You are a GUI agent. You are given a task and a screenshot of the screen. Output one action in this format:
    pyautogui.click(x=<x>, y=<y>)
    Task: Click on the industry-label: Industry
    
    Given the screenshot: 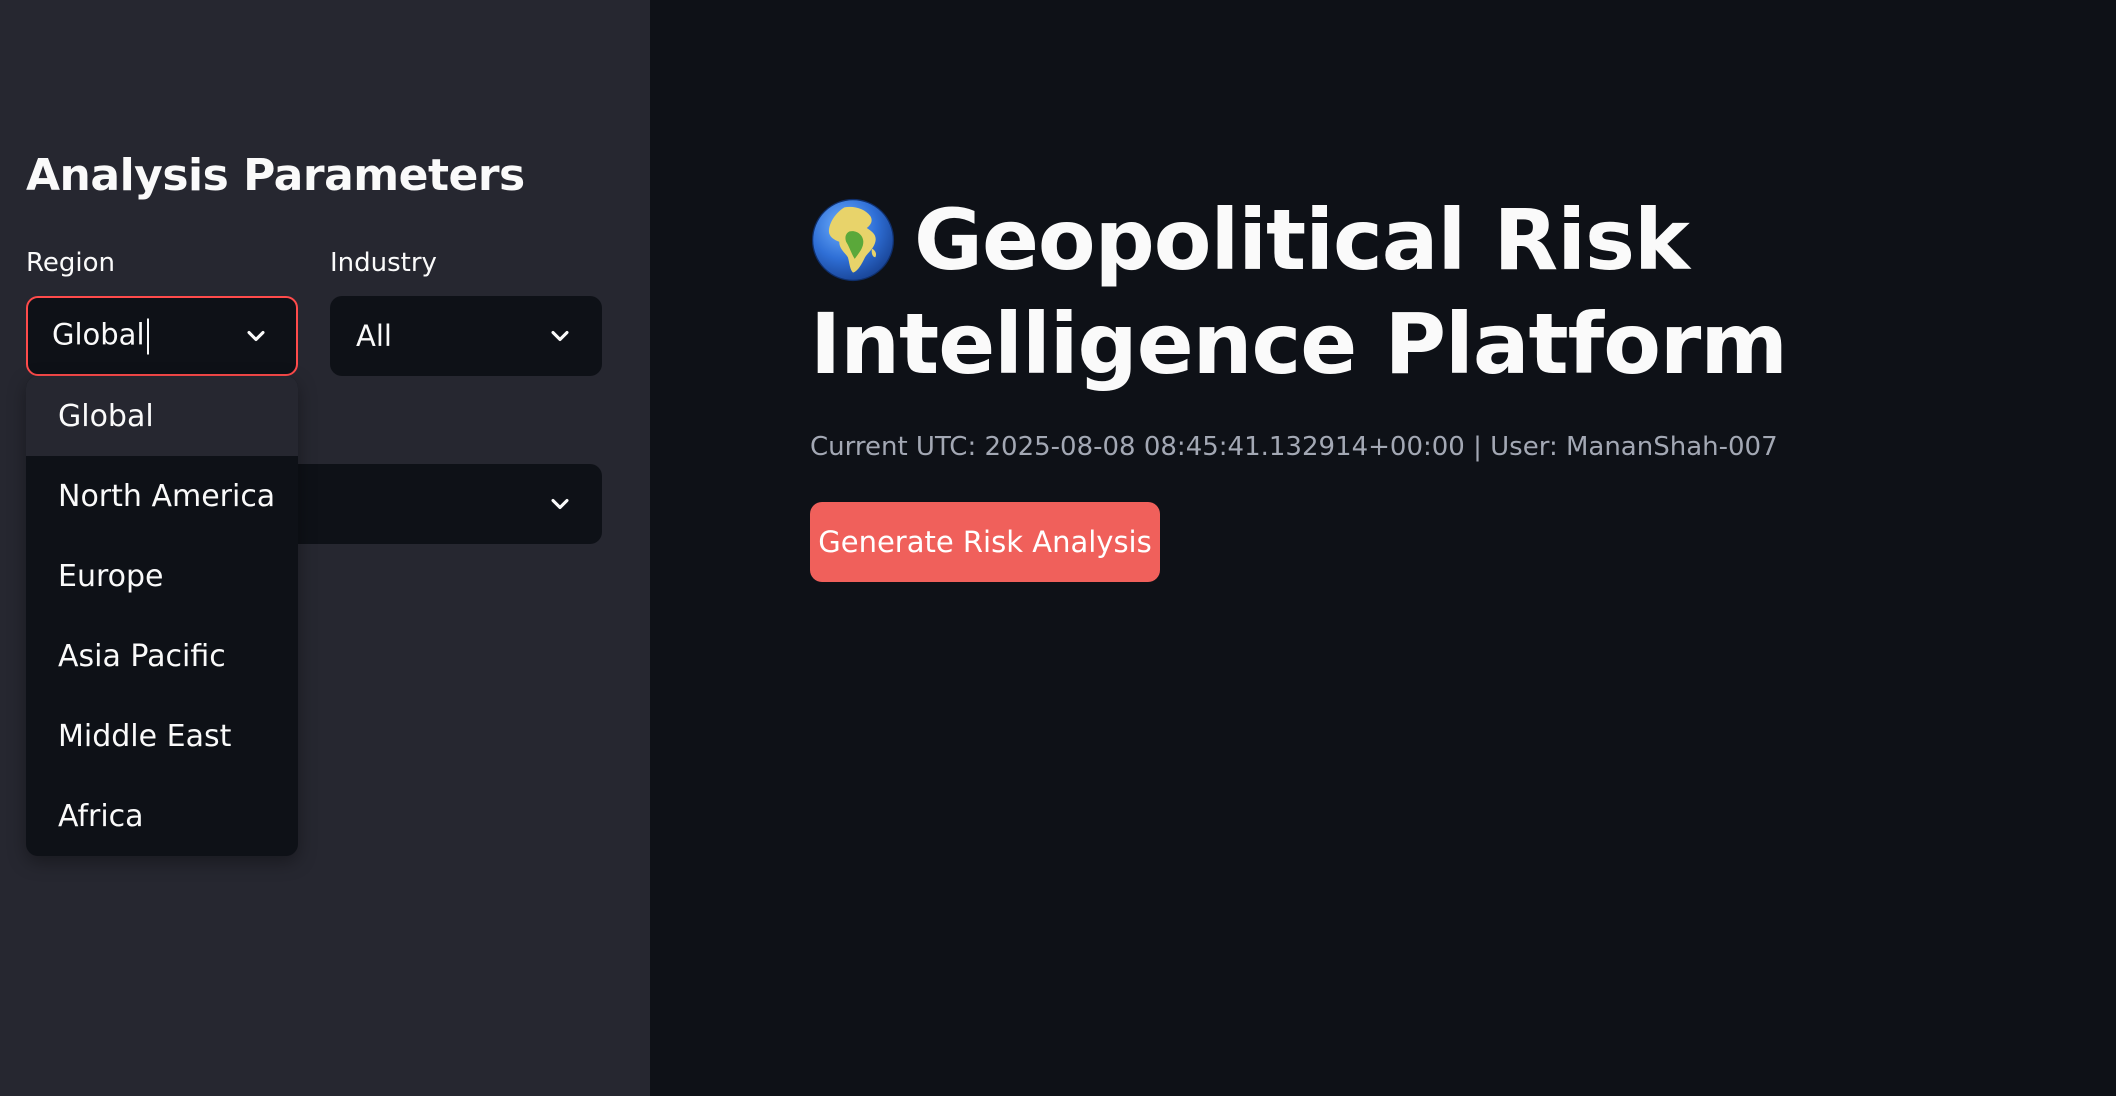 What is the action you would take?
    pyautogui.click(x=383, y=263)
    